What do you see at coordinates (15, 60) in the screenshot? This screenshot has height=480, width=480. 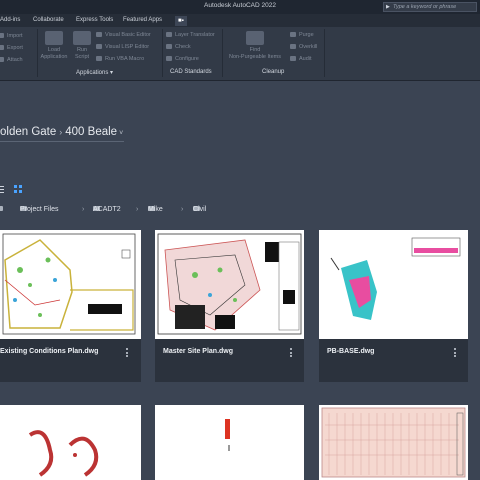 I see `attach-label: Attach` at bounding box center [15, 60].